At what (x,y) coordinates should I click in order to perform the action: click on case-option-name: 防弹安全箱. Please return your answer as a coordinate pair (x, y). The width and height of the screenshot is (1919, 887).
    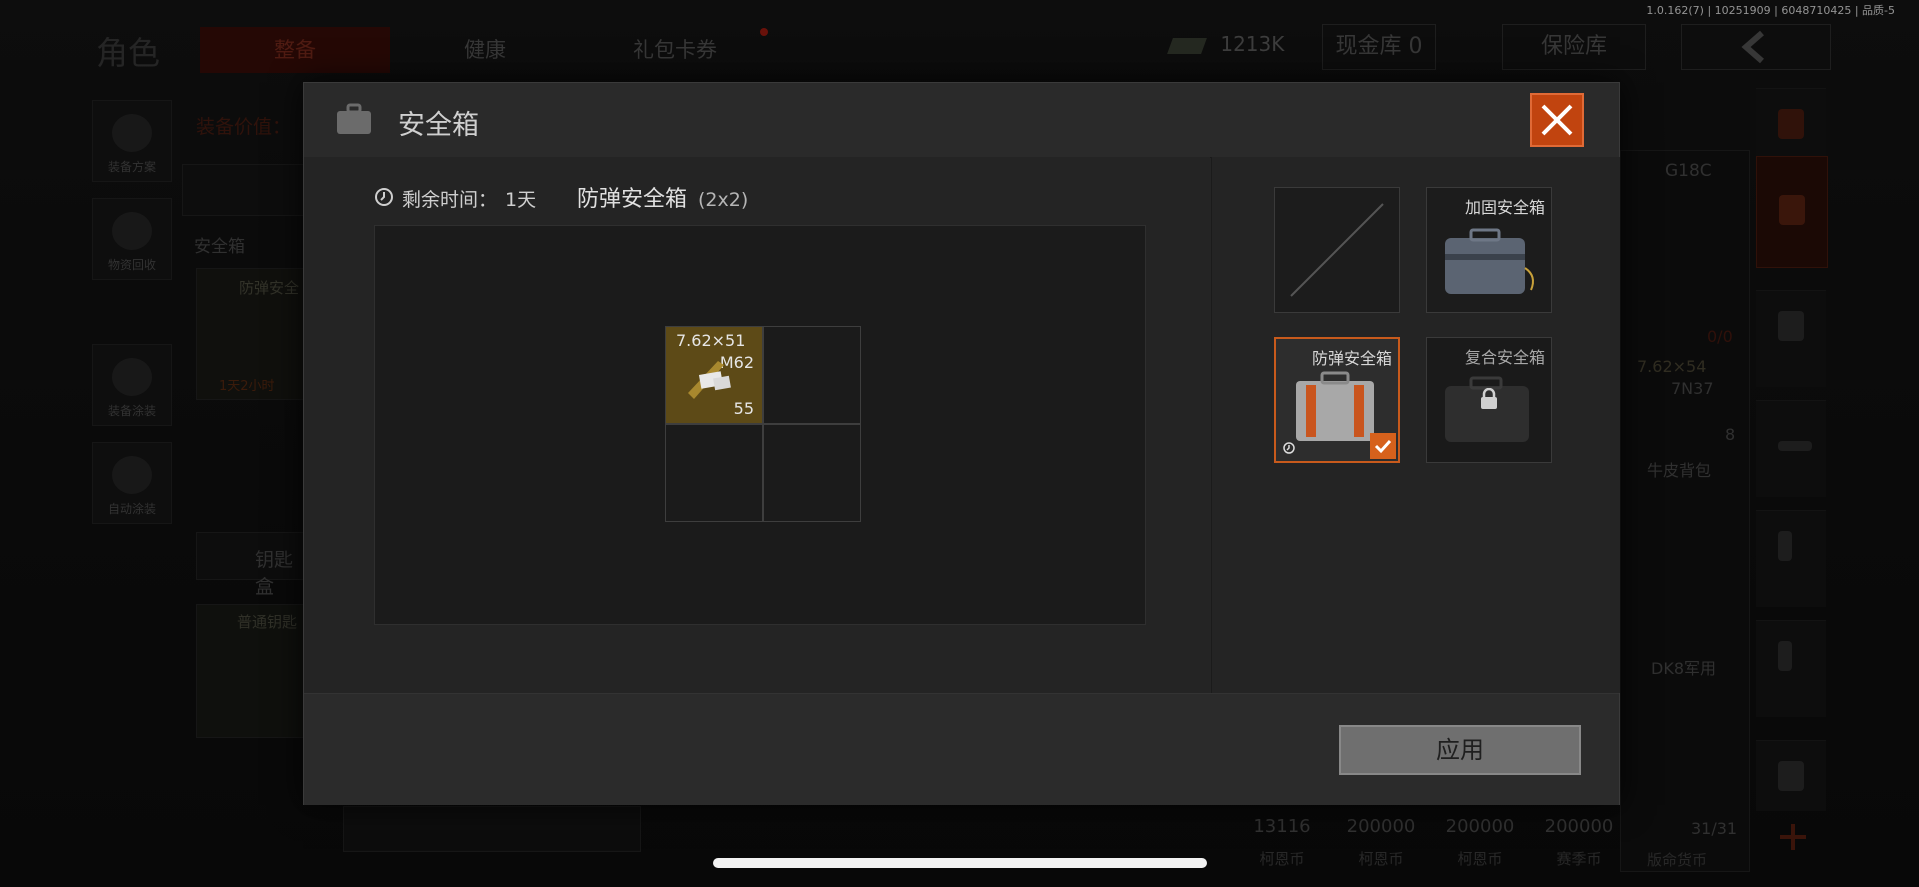
    Looking at the image, I should click on (1351, 358).